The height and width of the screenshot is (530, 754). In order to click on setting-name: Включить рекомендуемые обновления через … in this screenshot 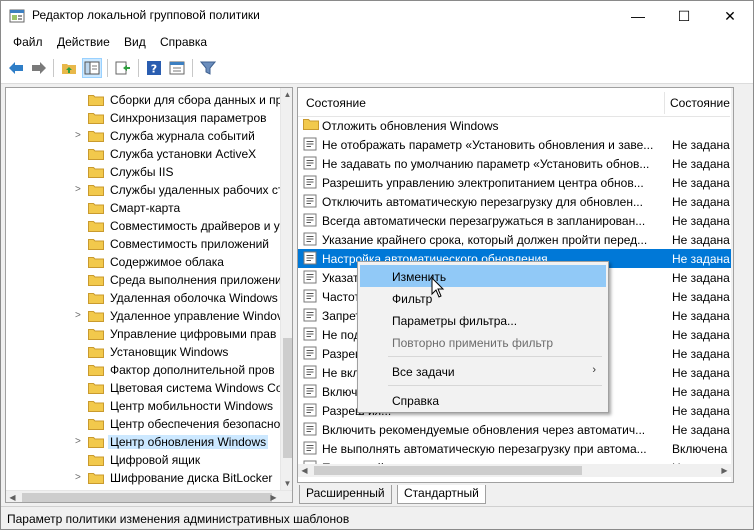, I will do `click(484, 430)`.